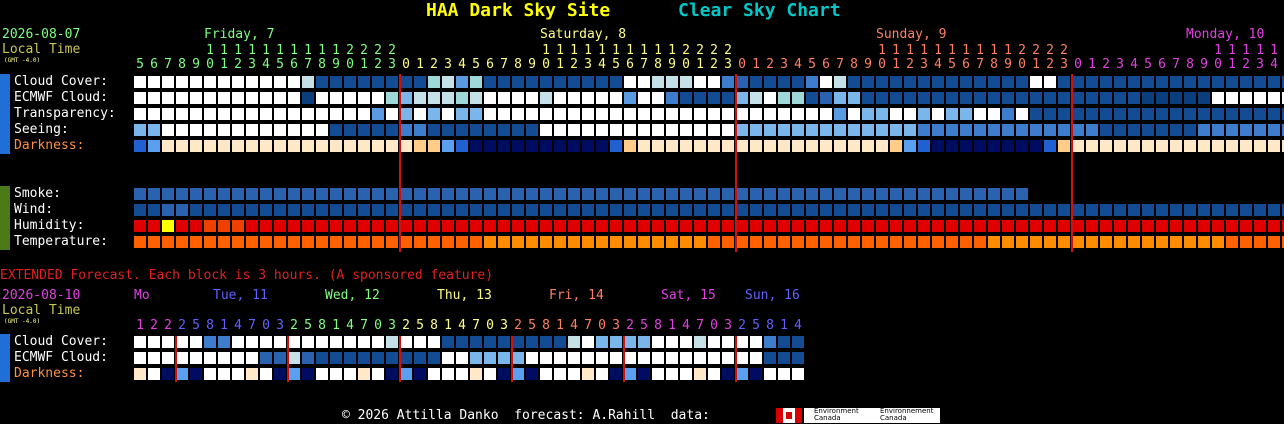 The width and height of the screenshot is (1284, 424). What do you see at coordinates (736, 163) in the screenshot?
I see `midnight-line` at bounding box center [736, 163].